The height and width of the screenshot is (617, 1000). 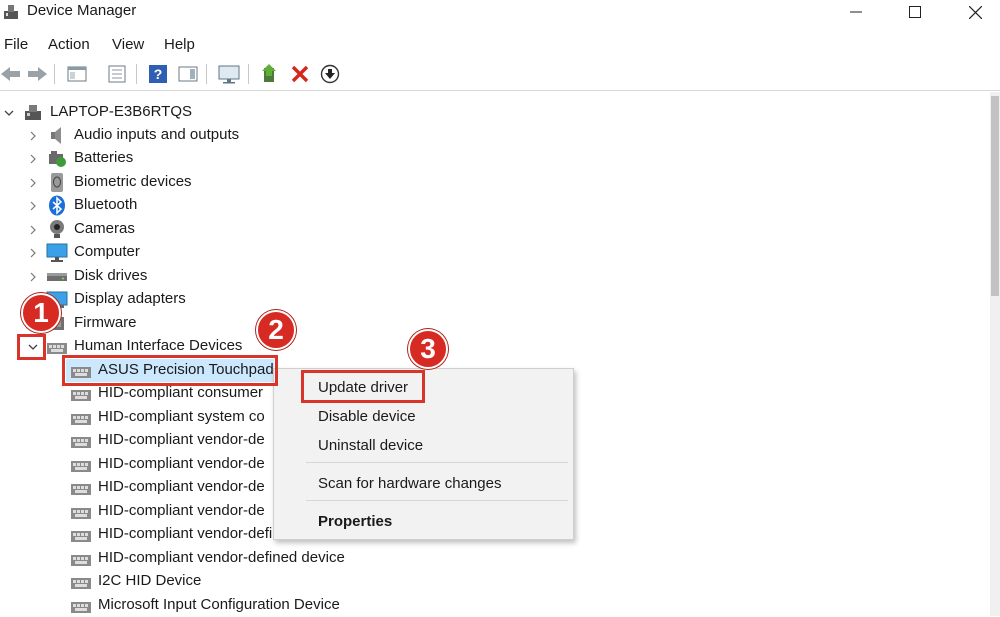 I want to click on close-icon, so click(x=975, y=12).